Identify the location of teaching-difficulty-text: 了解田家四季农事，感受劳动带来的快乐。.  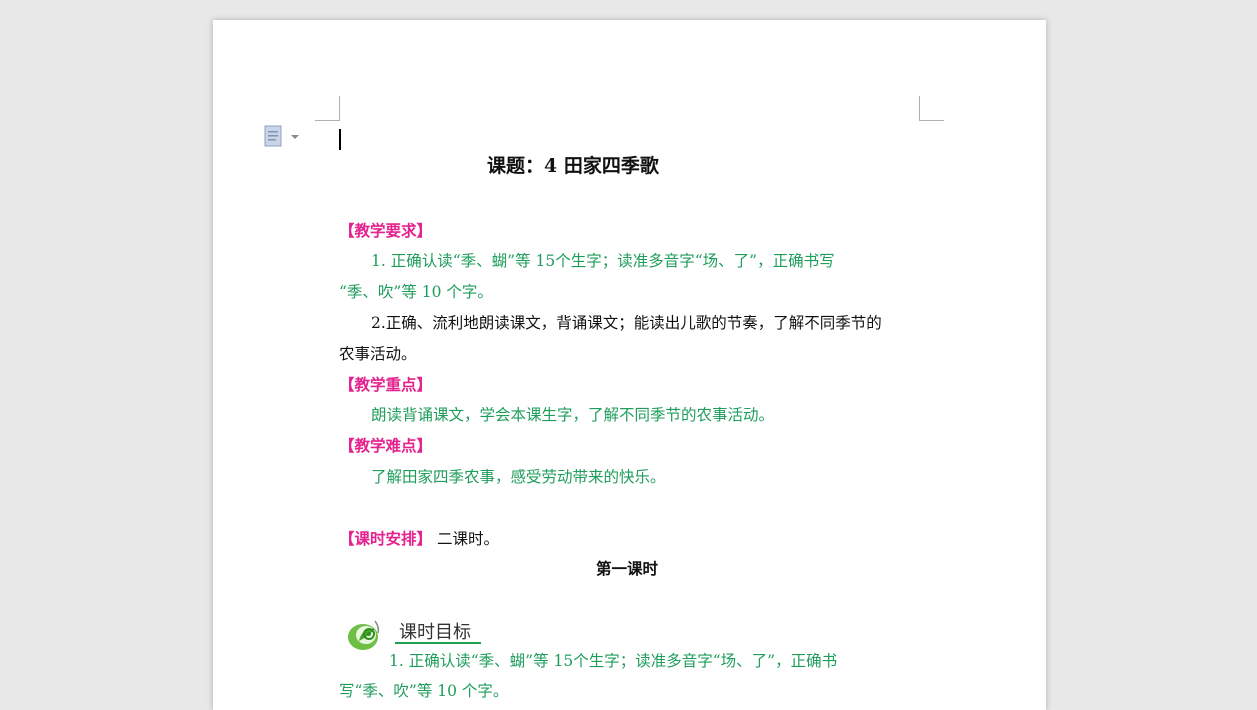
(518, 477).